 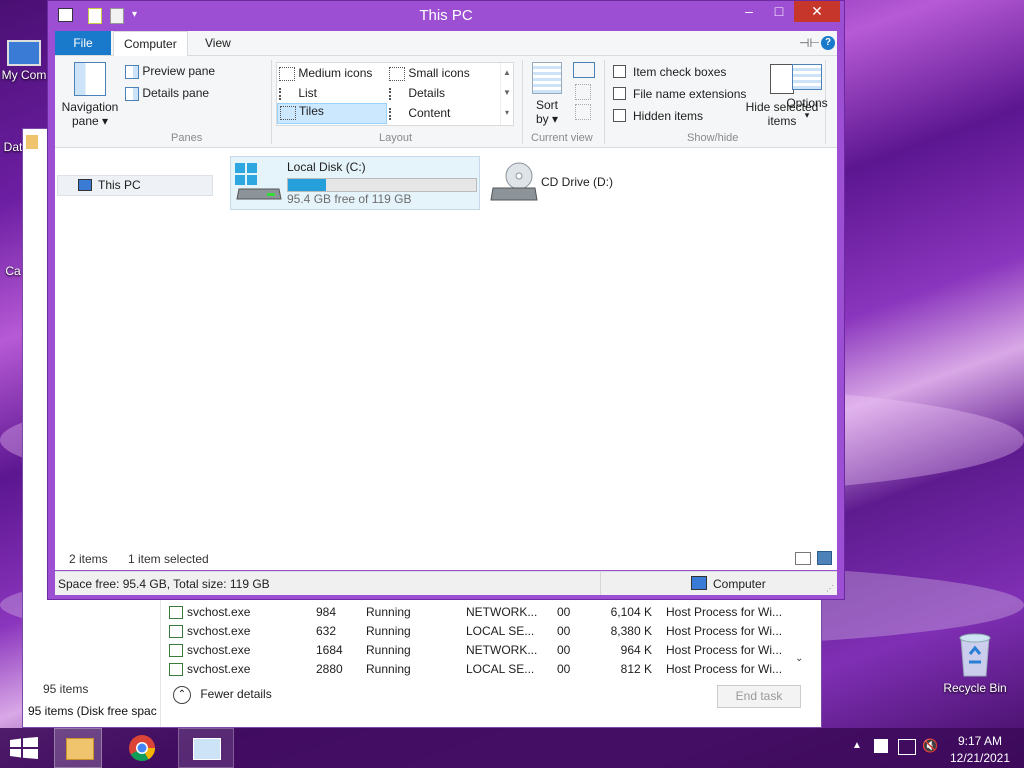 What do you see at coordinates (419, 113) in the screenshot?
I see `layout-content: Content` at bounding box center [419, 113].